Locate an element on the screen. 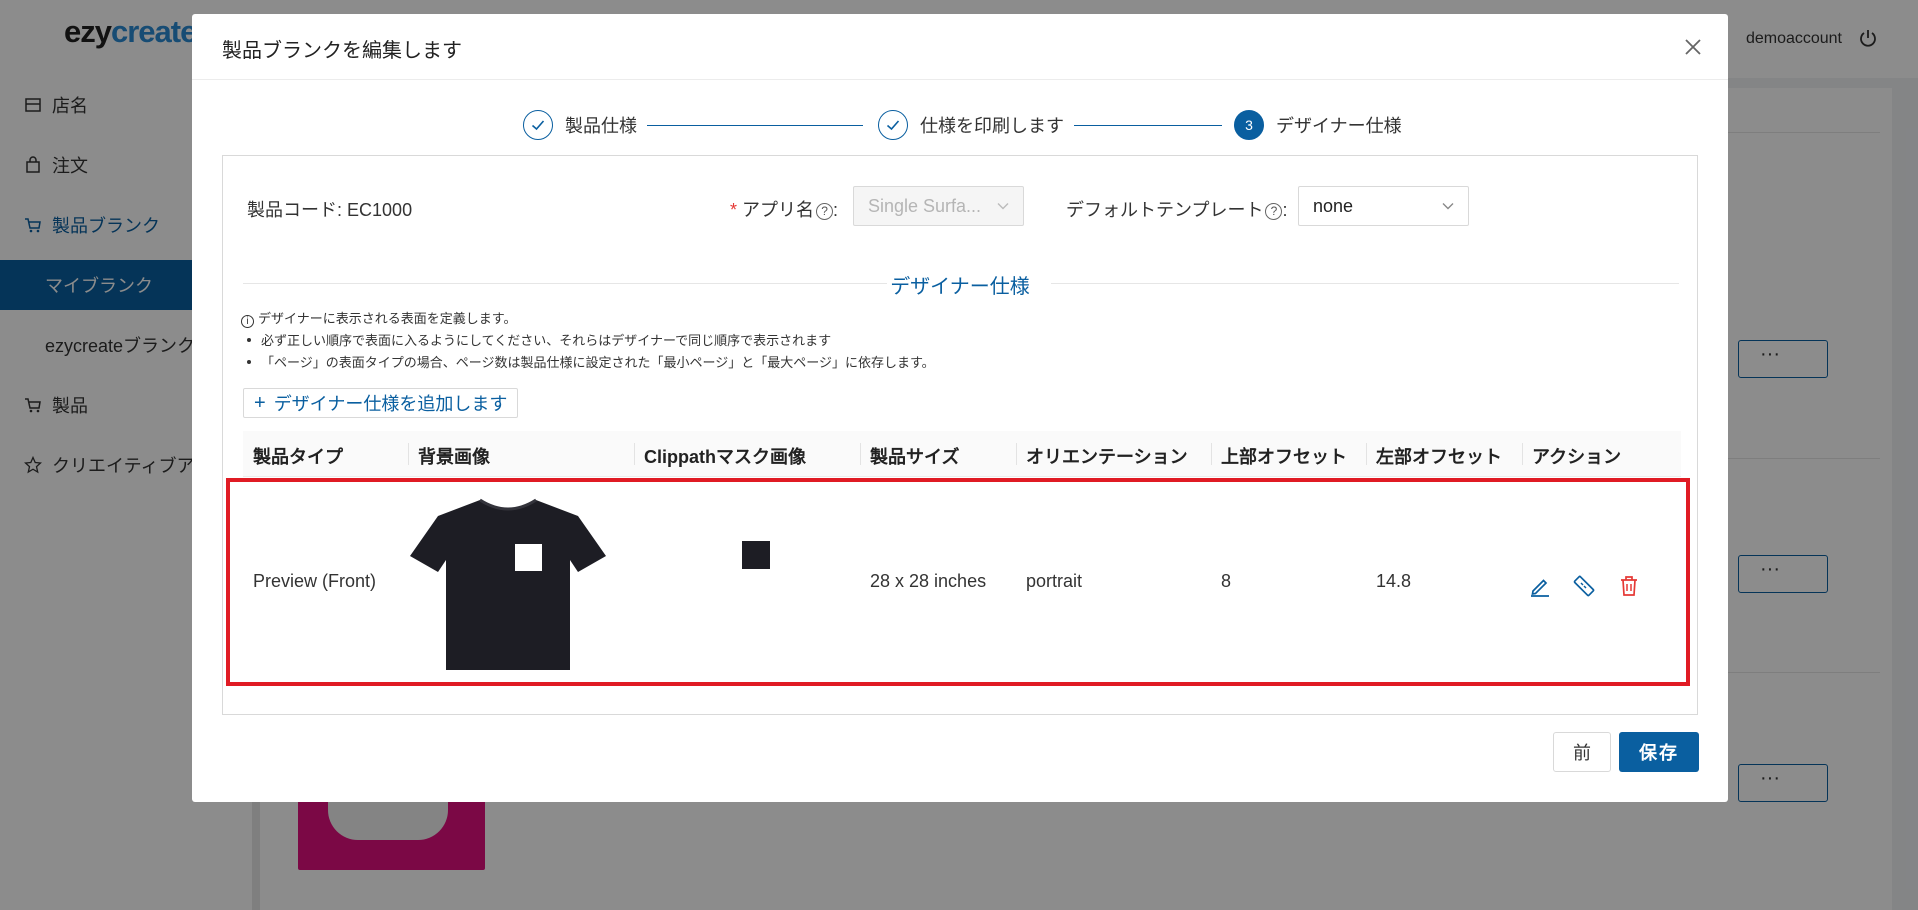 The image size is (1918, 910). required-mark: * is located at coordinates (734, 210).